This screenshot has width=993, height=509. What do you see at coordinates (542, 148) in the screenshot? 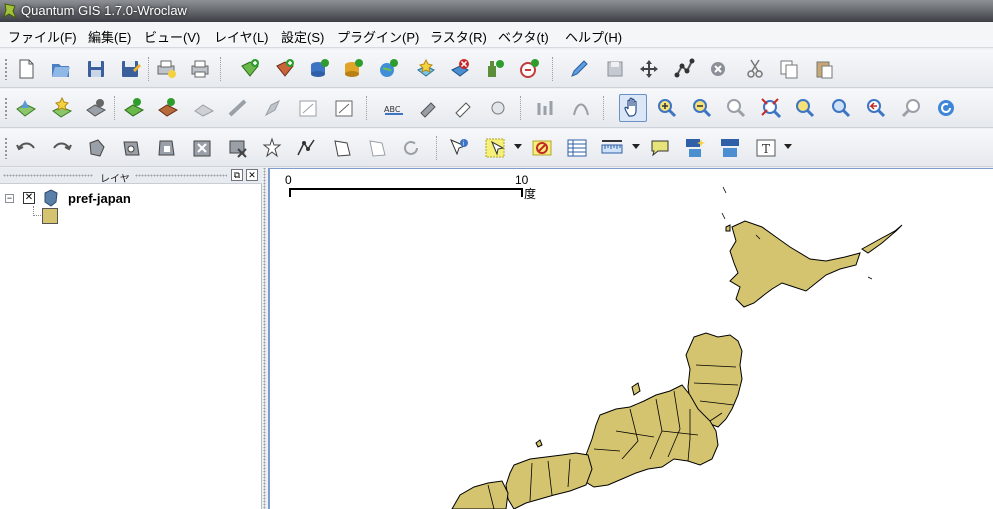
I see `deselect-icon` at bounding box center [542, 148].